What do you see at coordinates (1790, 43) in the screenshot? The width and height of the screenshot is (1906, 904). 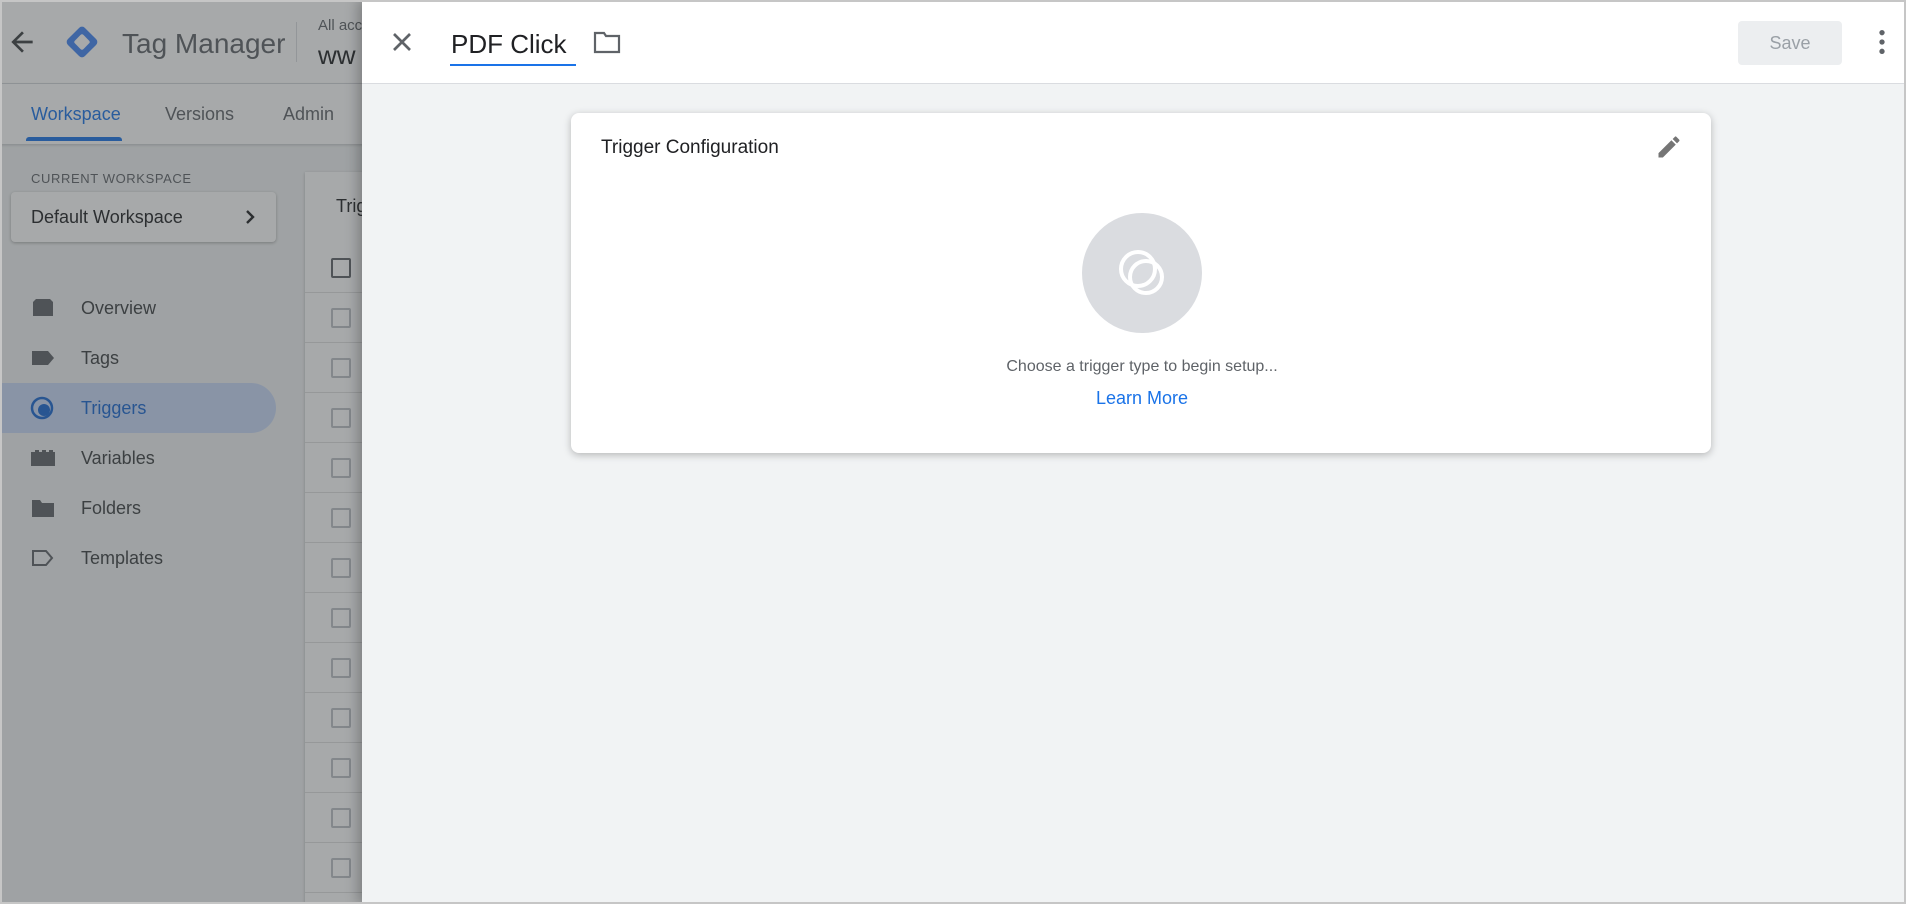 I see `save-button: Save` at bounding box center [1790, 43].